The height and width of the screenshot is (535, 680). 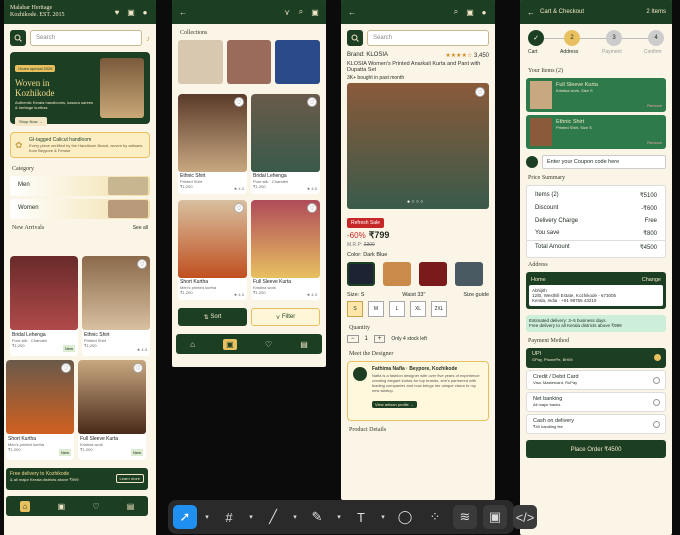 I want to click on dev-mode-icon: </>, so click(x=525, y=517).